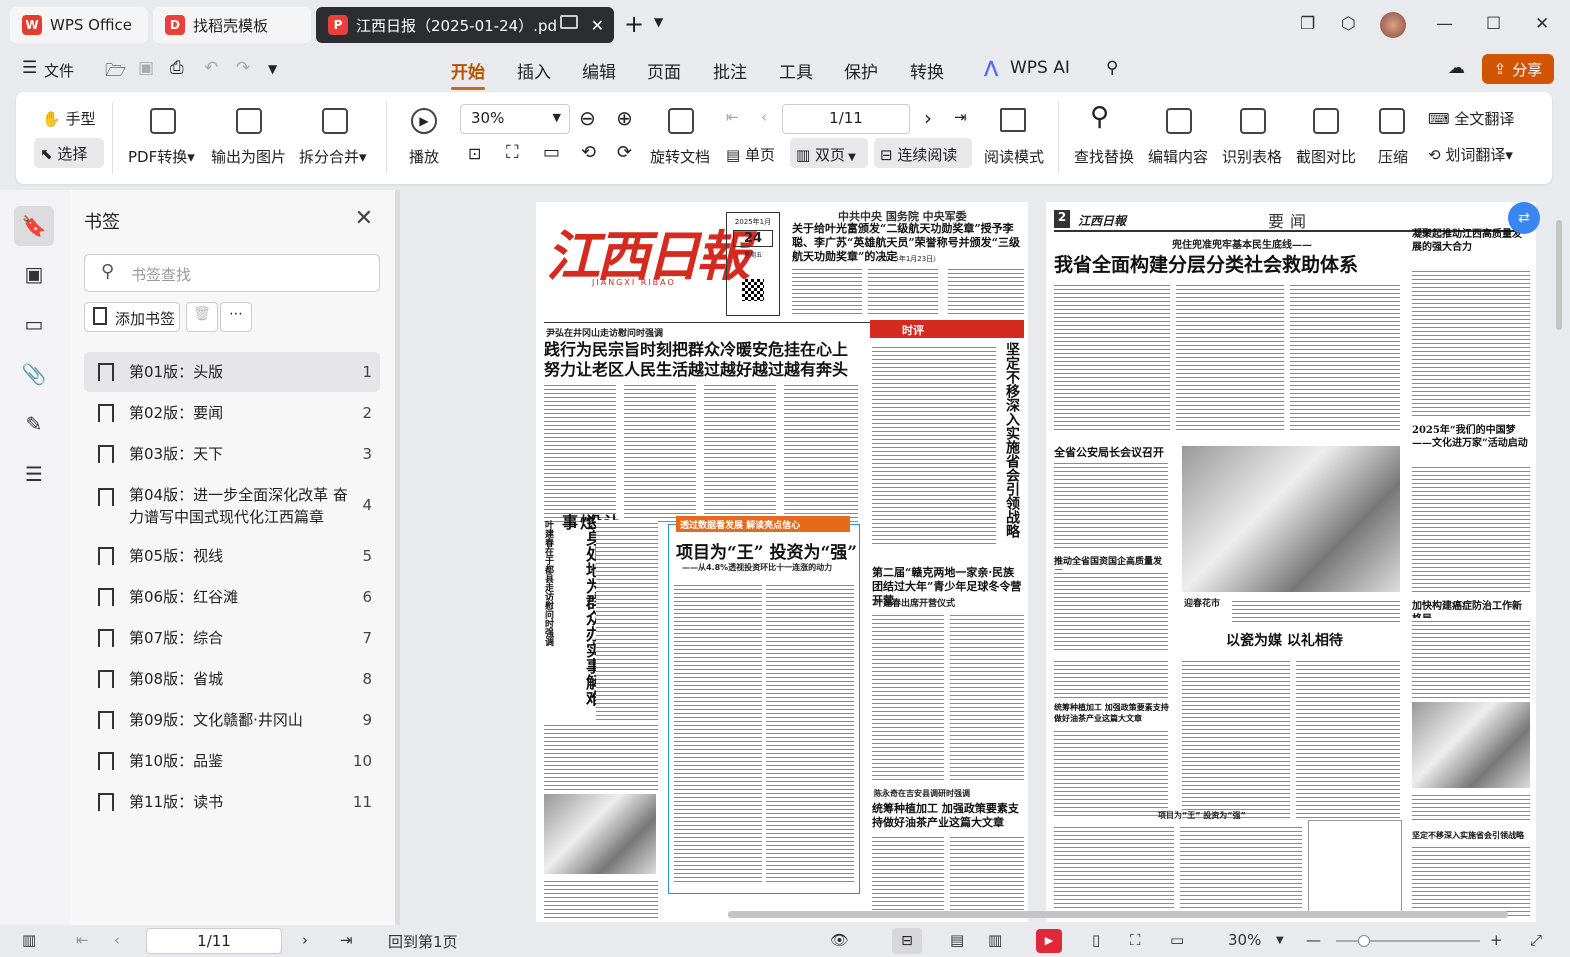 The height and width of the screenshot is (957, 1570). Describe the element at coordinates (680, 156) in the screenshot. I see `rotate-document-button: 旋转文档` at that location.